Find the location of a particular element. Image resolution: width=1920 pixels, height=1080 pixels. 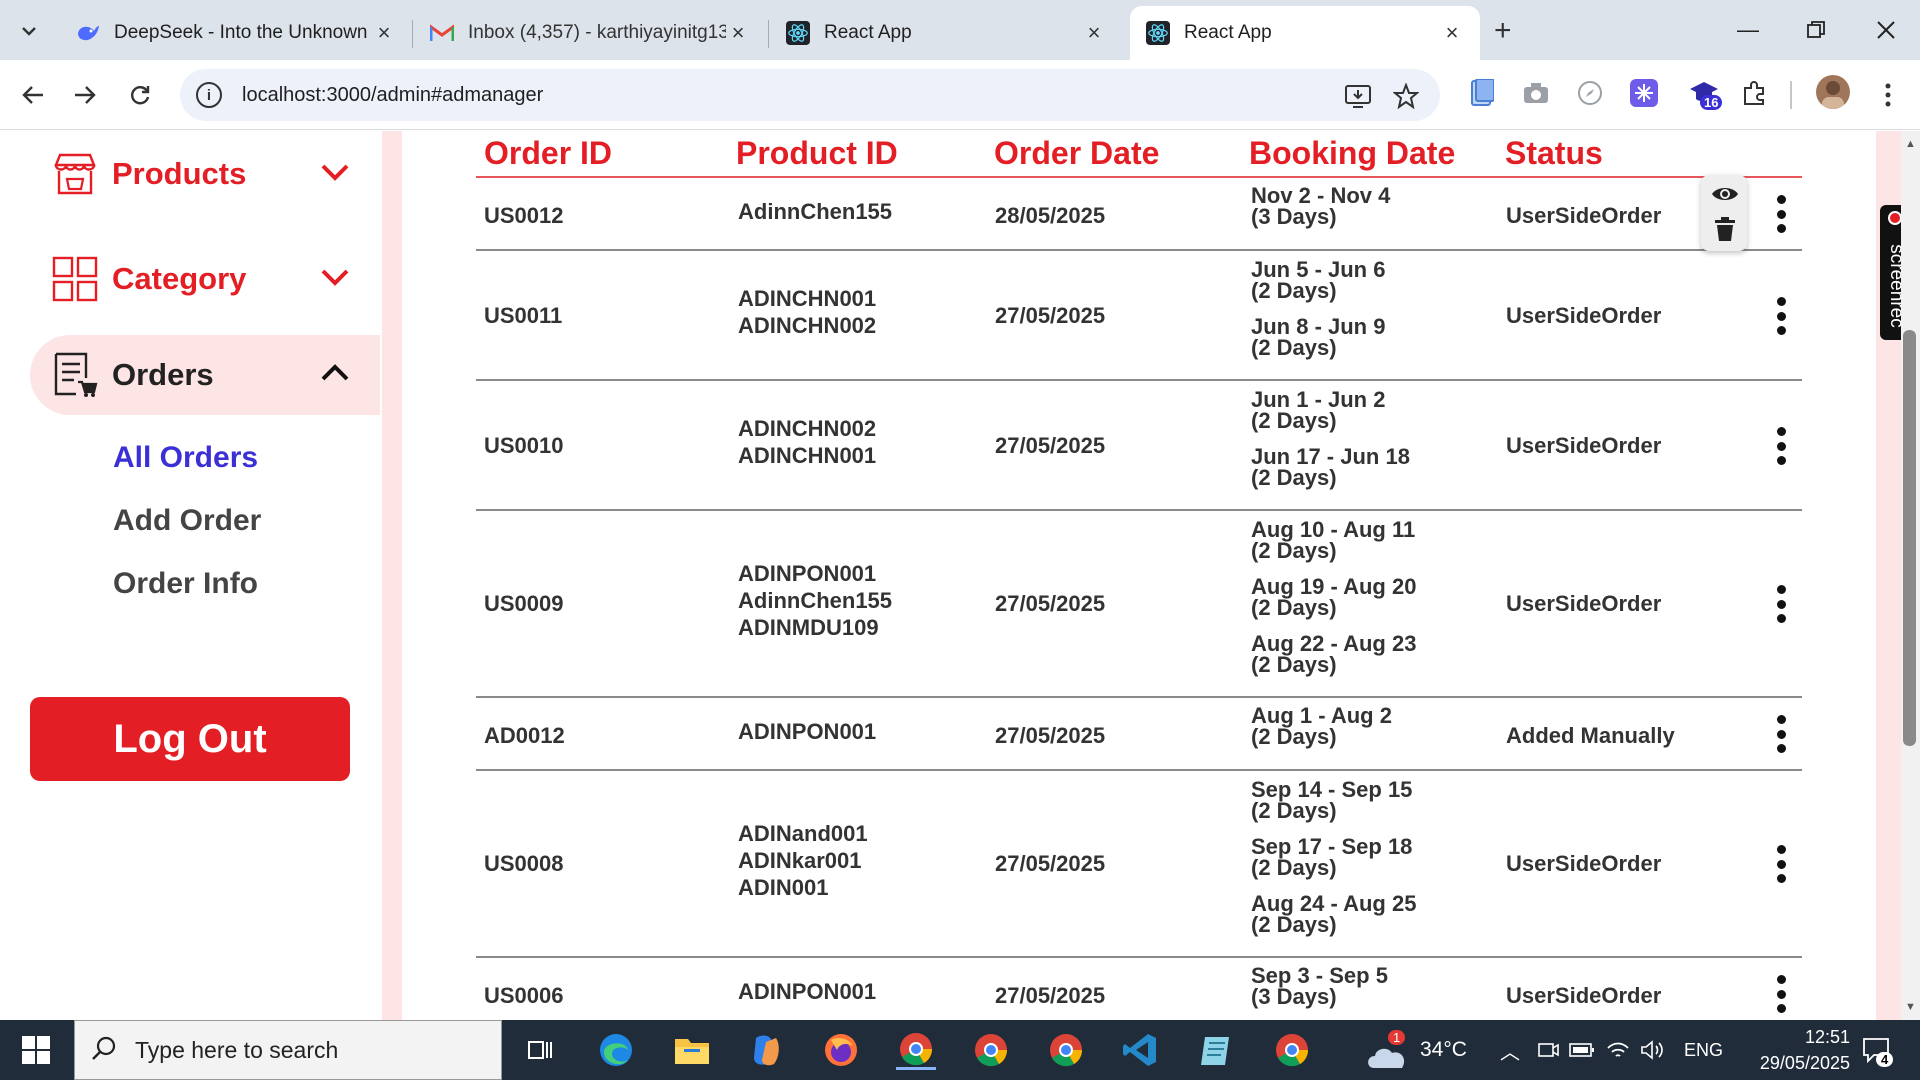

browser-toolbar: i localhost:3000/admin#admanager 16 is located at coordinates (960, 95).